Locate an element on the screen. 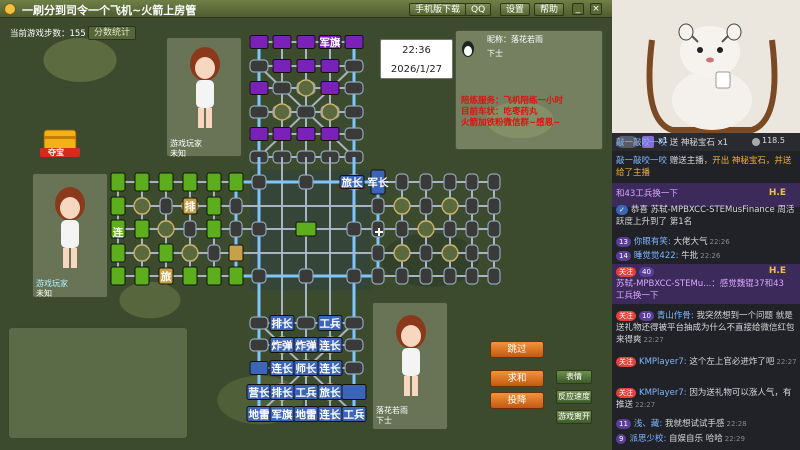 The width and height of the screenshot is (800, 450). leave-game-button: 游戏离开 is located at coordinates (574, 417).